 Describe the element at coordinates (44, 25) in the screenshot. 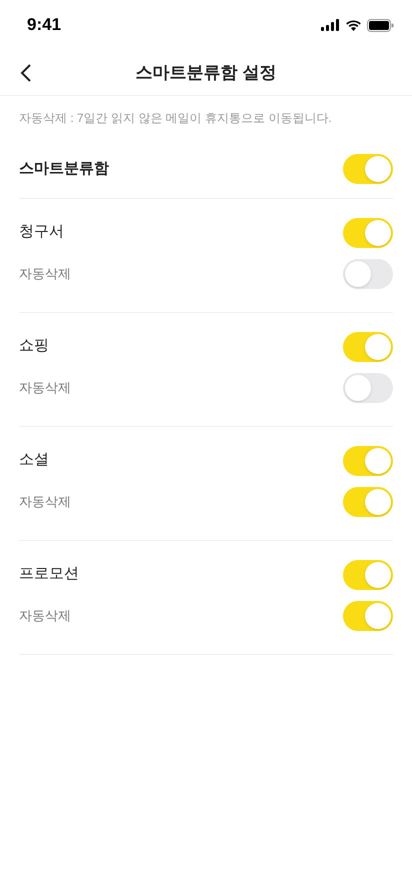

I see `status-time: 9:41` at that location.